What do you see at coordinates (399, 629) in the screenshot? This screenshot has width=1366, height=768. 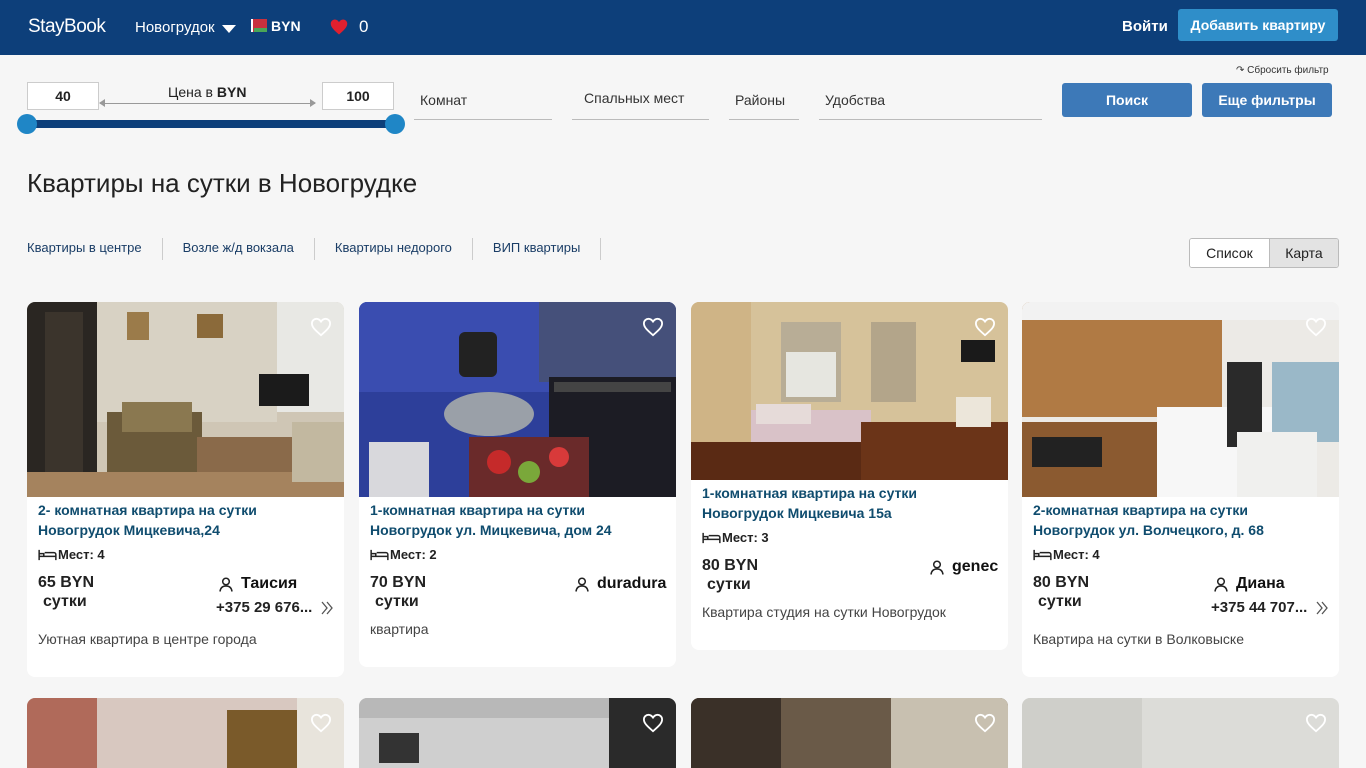 I see `listing-description: квартира` at bounding box center [399, 629].